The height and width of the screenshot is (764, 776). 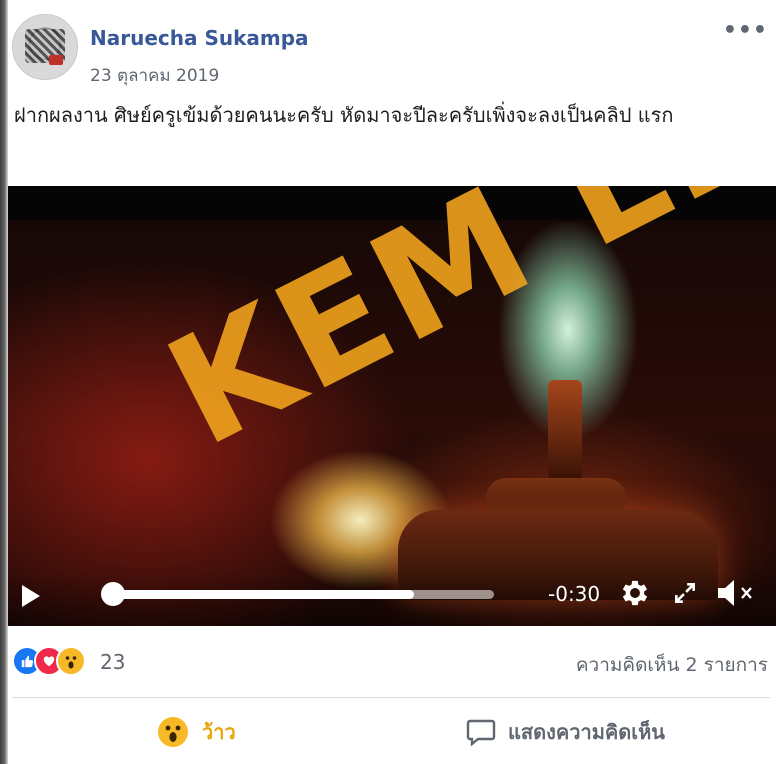 I want to click on author-name: Naruecha Sukampa, so click(x=199, y=38).